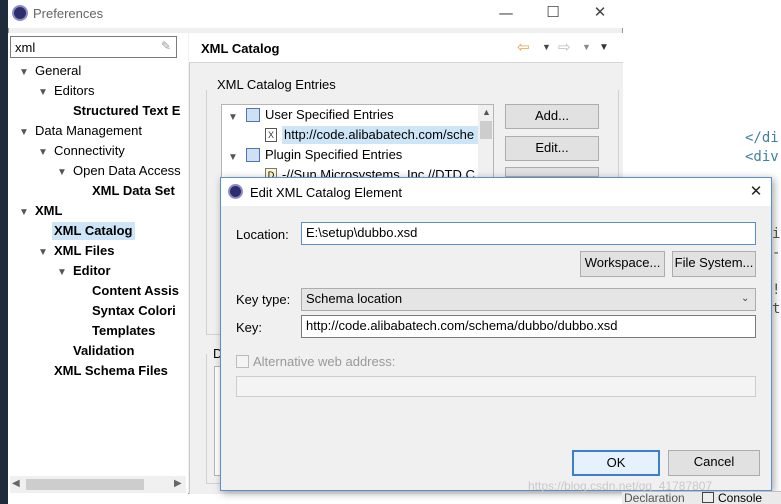 The image size is (781, 504). What do you see at coordinates (74, 91) in the screenshot?
I see `tree-item-editors: Editors` at bounding box center [74, 91].